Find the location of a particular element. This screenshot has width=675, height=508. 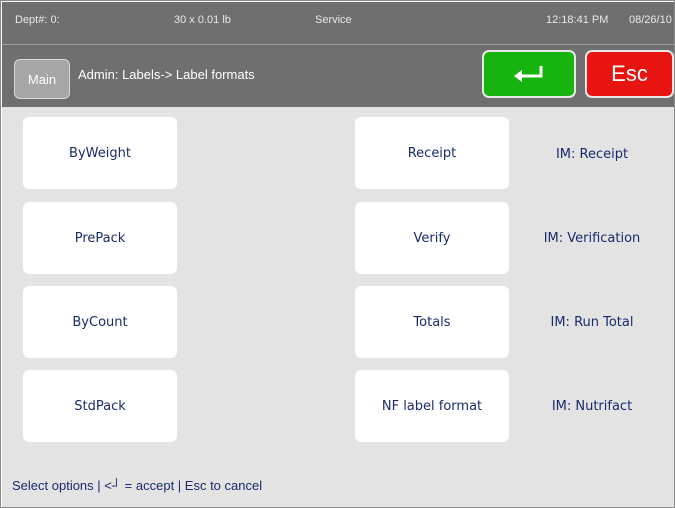

enter-arrow-icon is located at coordinates (528, 74).